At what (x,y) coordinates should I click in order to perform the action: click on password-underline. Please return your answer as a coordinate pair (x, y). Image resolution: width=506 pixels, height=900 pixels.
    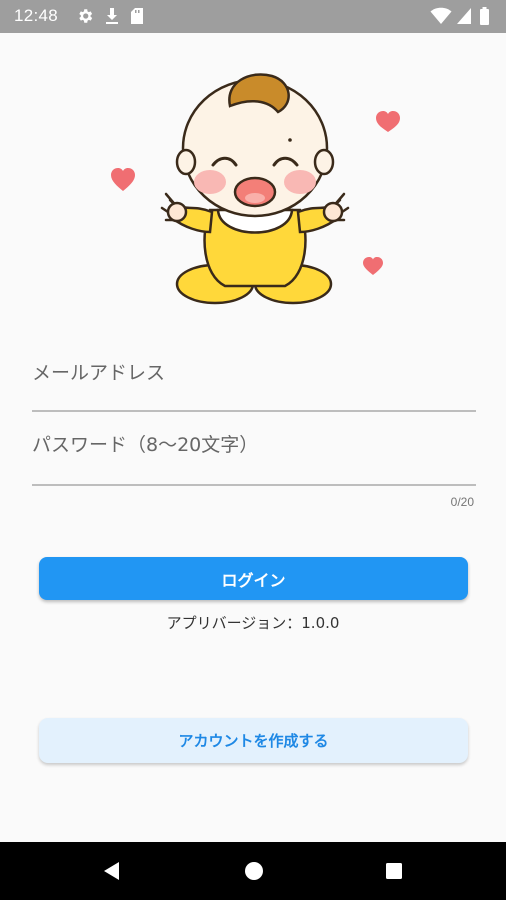
    Looking at the image, I should click on (254, 485).